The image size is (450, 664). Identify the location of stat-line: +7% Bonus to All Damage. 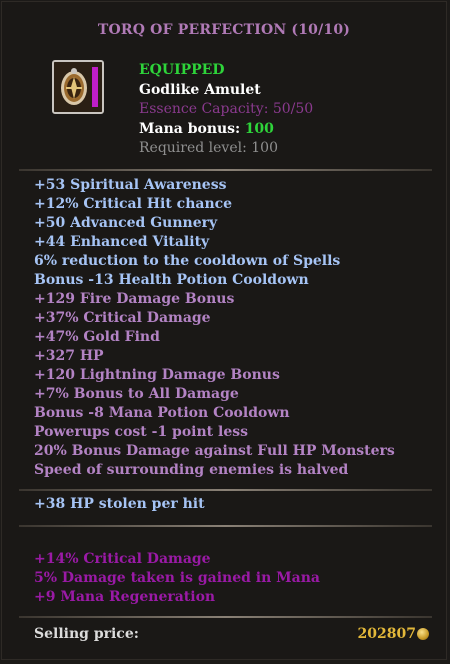
(136, 394).